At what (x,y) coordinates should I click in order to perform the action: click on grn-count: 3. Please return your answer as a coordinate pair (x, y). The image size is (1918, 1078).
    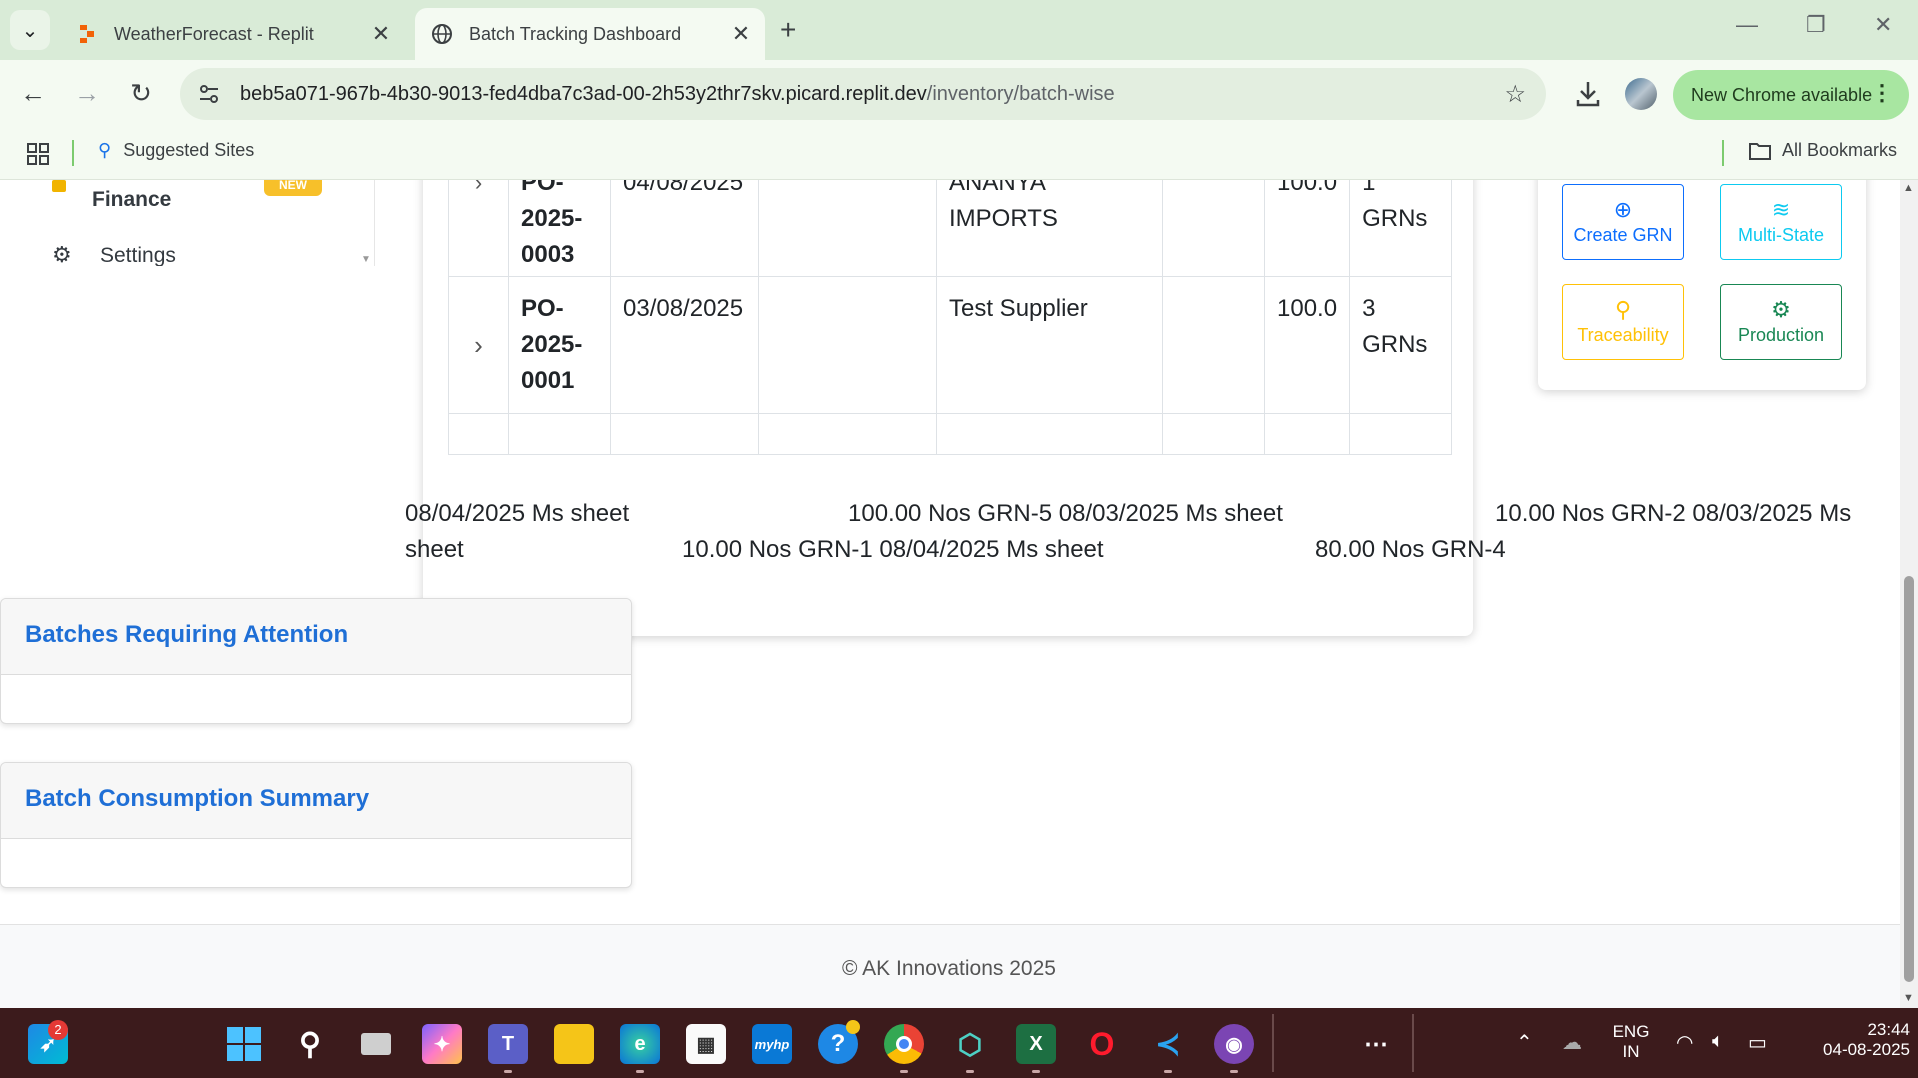
    Looking at the image, I should click on (1369, 308).